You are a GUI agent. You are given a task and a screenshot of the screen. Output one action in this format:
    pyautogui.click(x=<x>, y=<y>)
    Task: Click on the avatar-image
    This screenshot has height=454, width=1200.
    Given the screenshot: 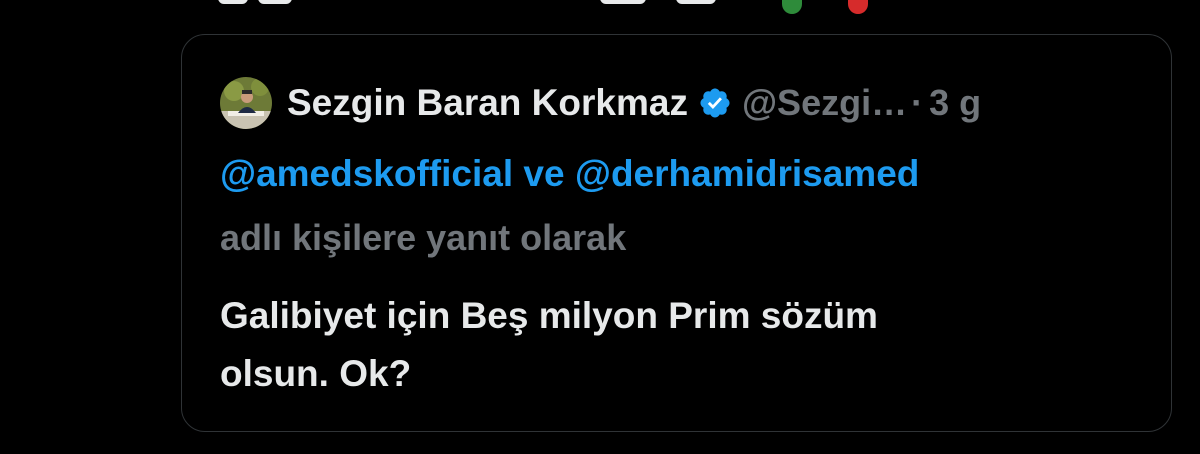 What is the action you would take?
    pyautogui.click(x=246, y=103)
    